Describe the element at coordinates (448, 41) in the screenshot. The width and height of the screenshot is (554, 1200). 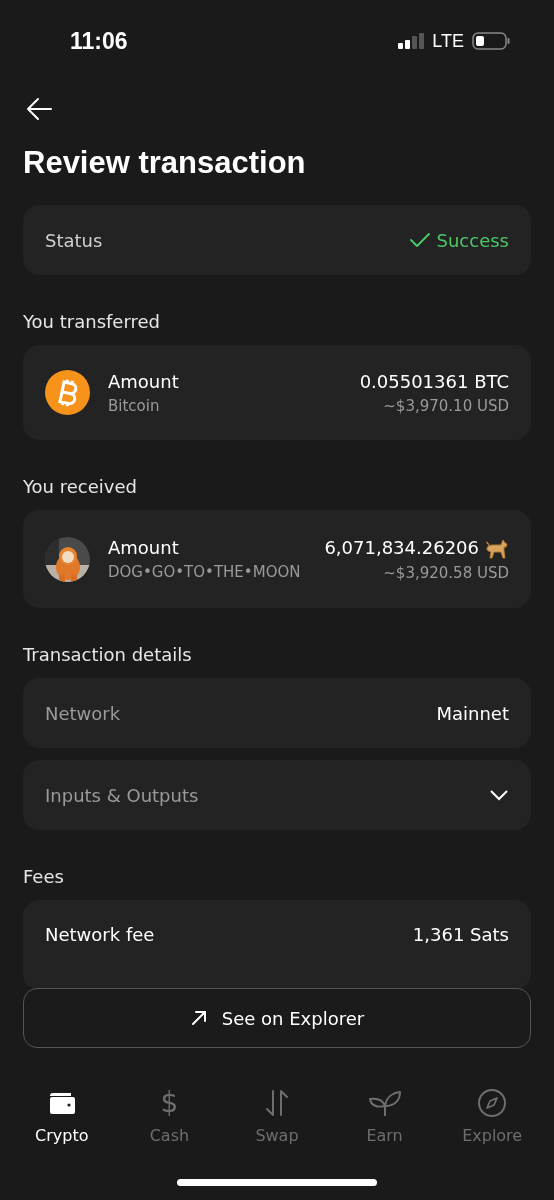
I see `network-type: LTE` at that location.